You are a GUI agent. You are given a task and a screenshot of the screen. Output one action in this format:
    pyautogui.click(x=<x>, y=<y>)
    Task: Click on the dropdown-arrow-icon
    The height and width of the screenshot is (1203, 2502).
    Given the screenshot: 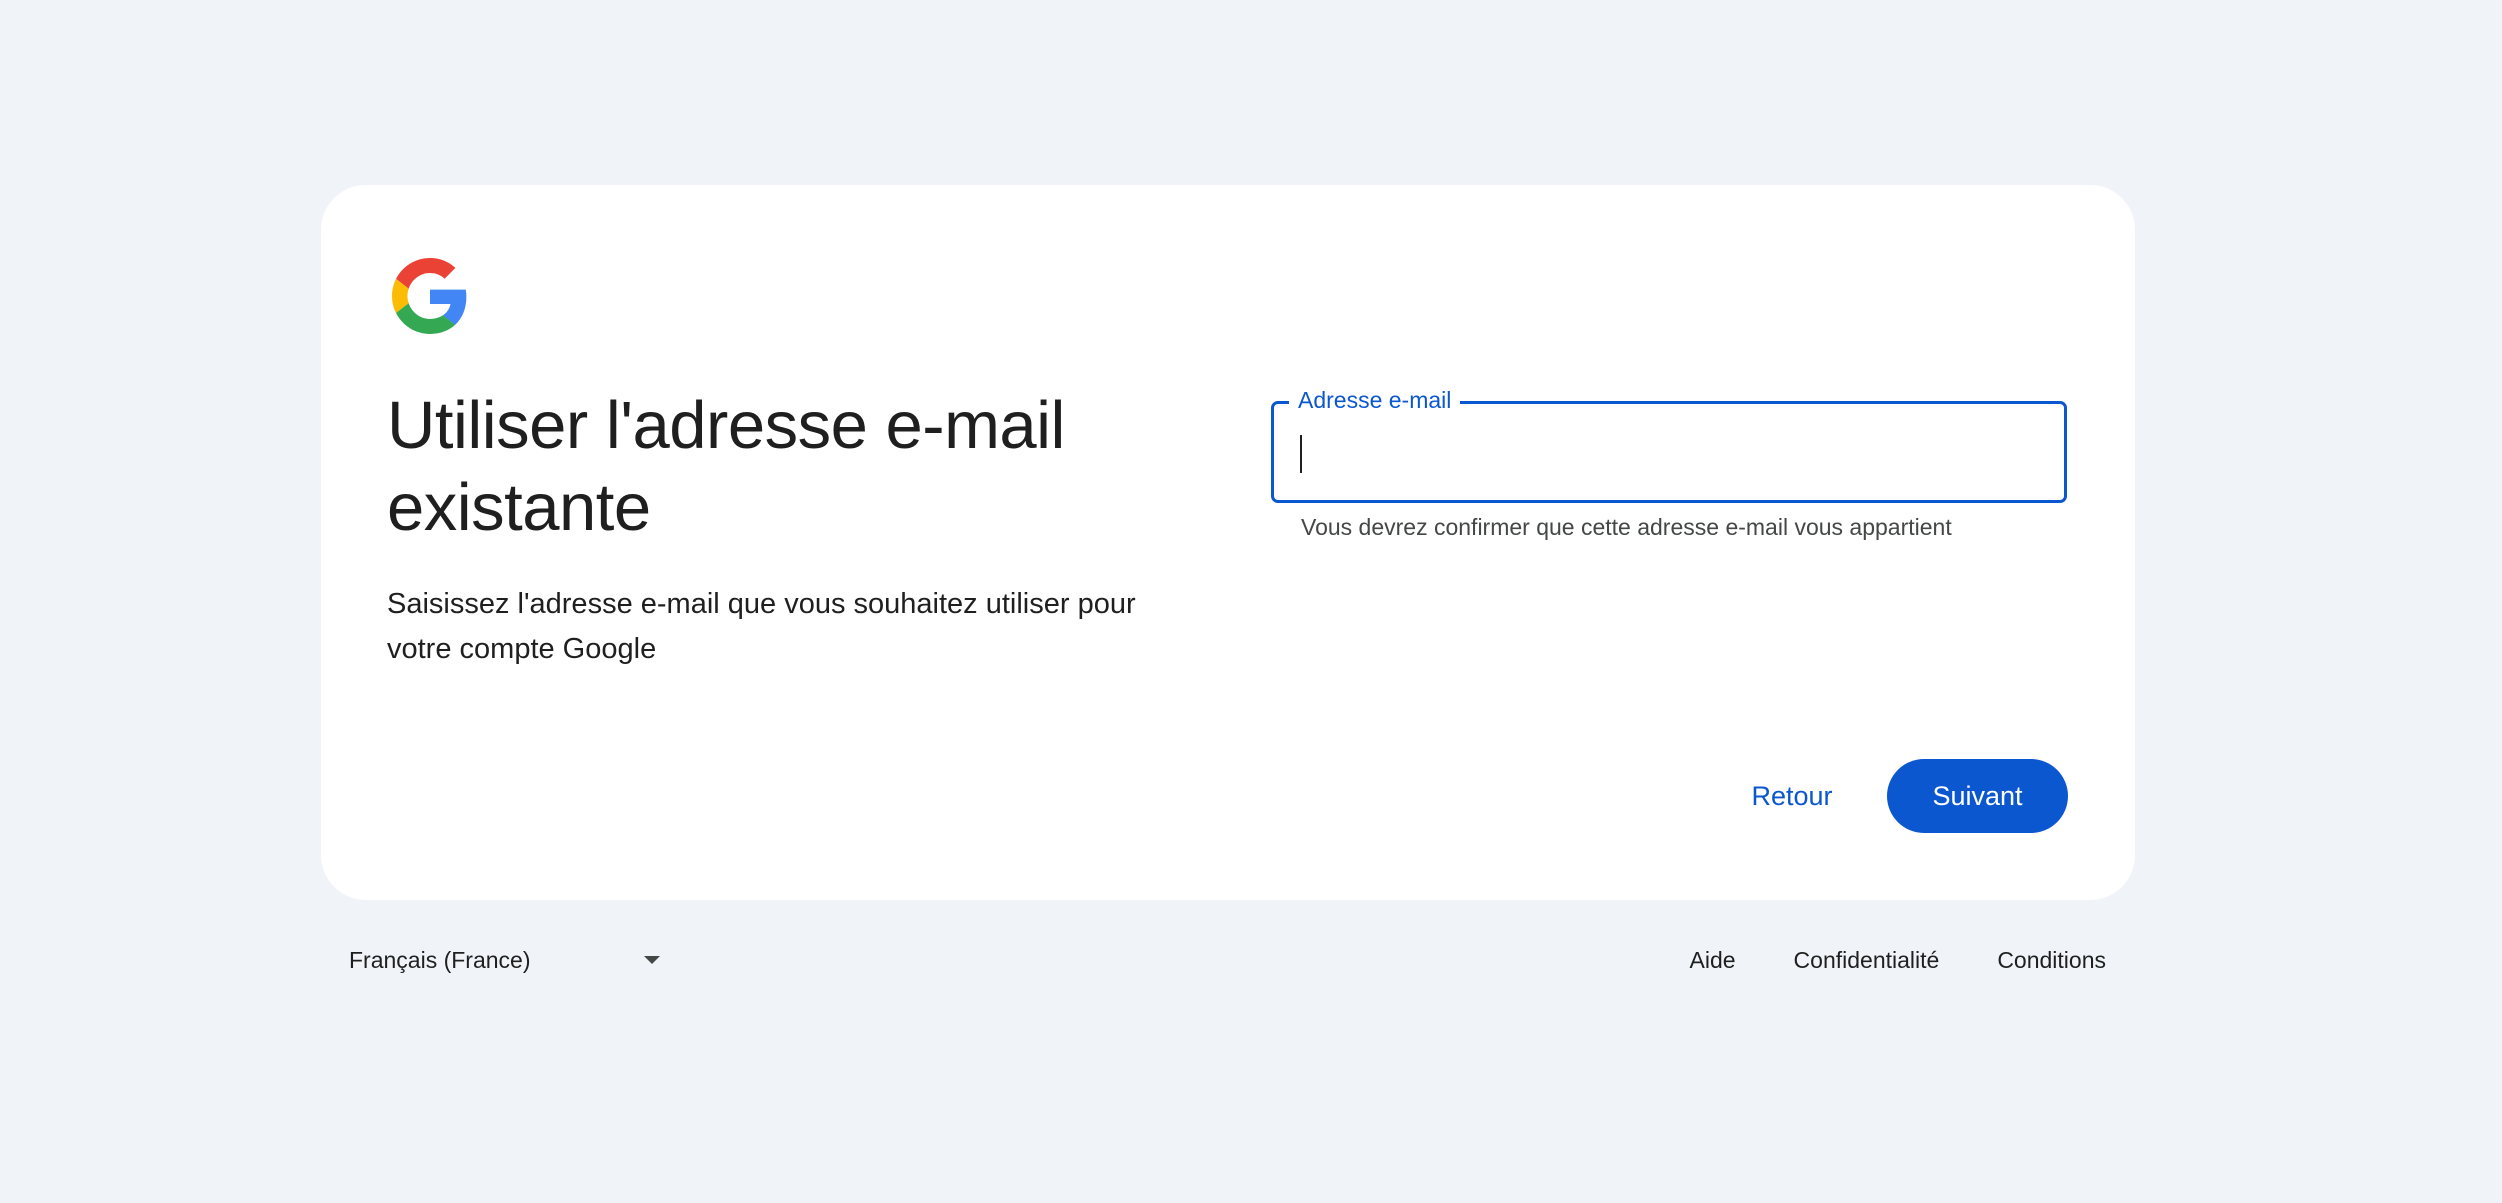 What is the action you would take?
    pyautogui.click(x=652, y=960)
    